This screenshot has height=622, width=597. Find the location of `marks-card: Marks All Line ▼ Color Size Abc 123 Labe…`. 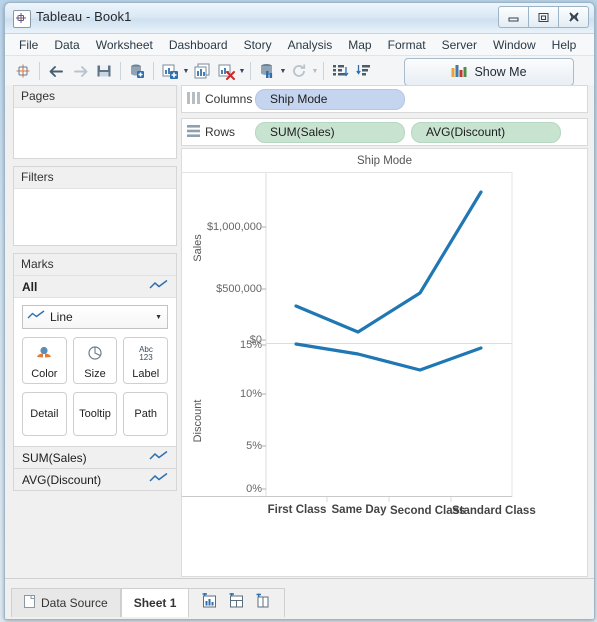

marks-card: Marks All Line ▼ Color Size Abc 123 Labe… is located at coordinates (95, 372).